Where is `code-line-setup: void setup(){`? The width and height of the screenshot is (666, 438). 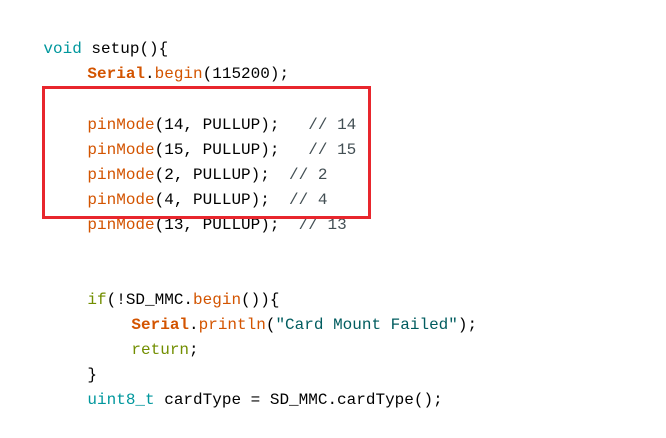 code-line-setup: void setup(){ is located at coordinates (86, 35).